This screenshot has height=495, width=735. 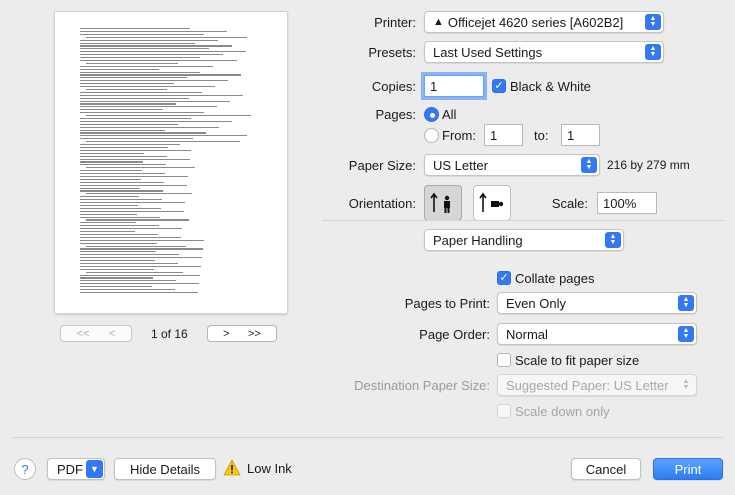 I want to click on pages-from-input: 1, so click(x=503, y=135).